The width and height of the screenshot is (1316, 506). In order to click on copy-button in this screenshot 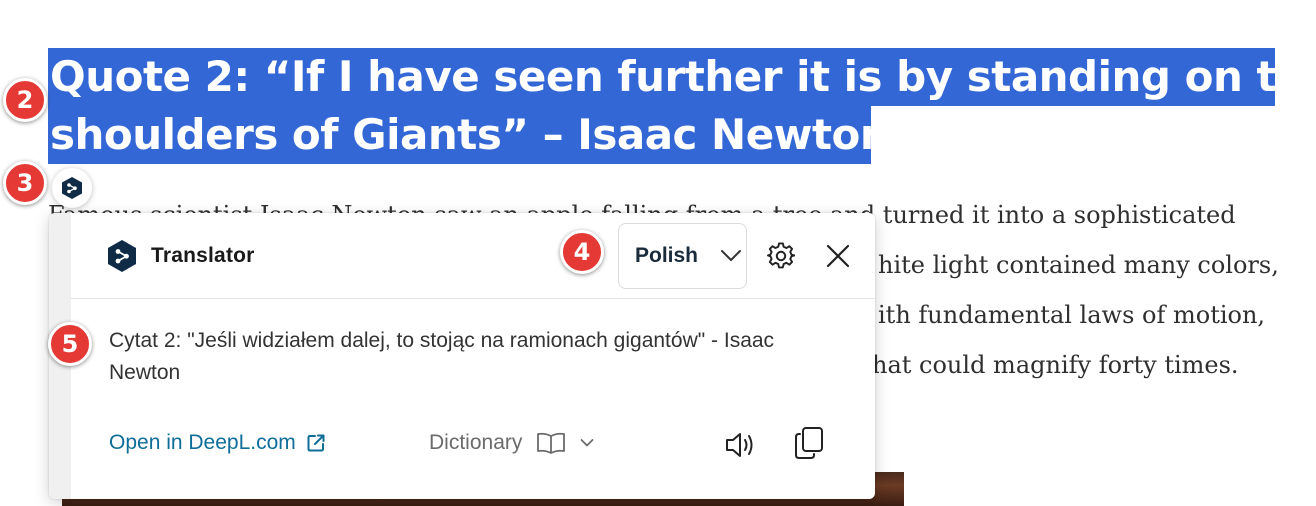, I will do `click(809, 443)`.